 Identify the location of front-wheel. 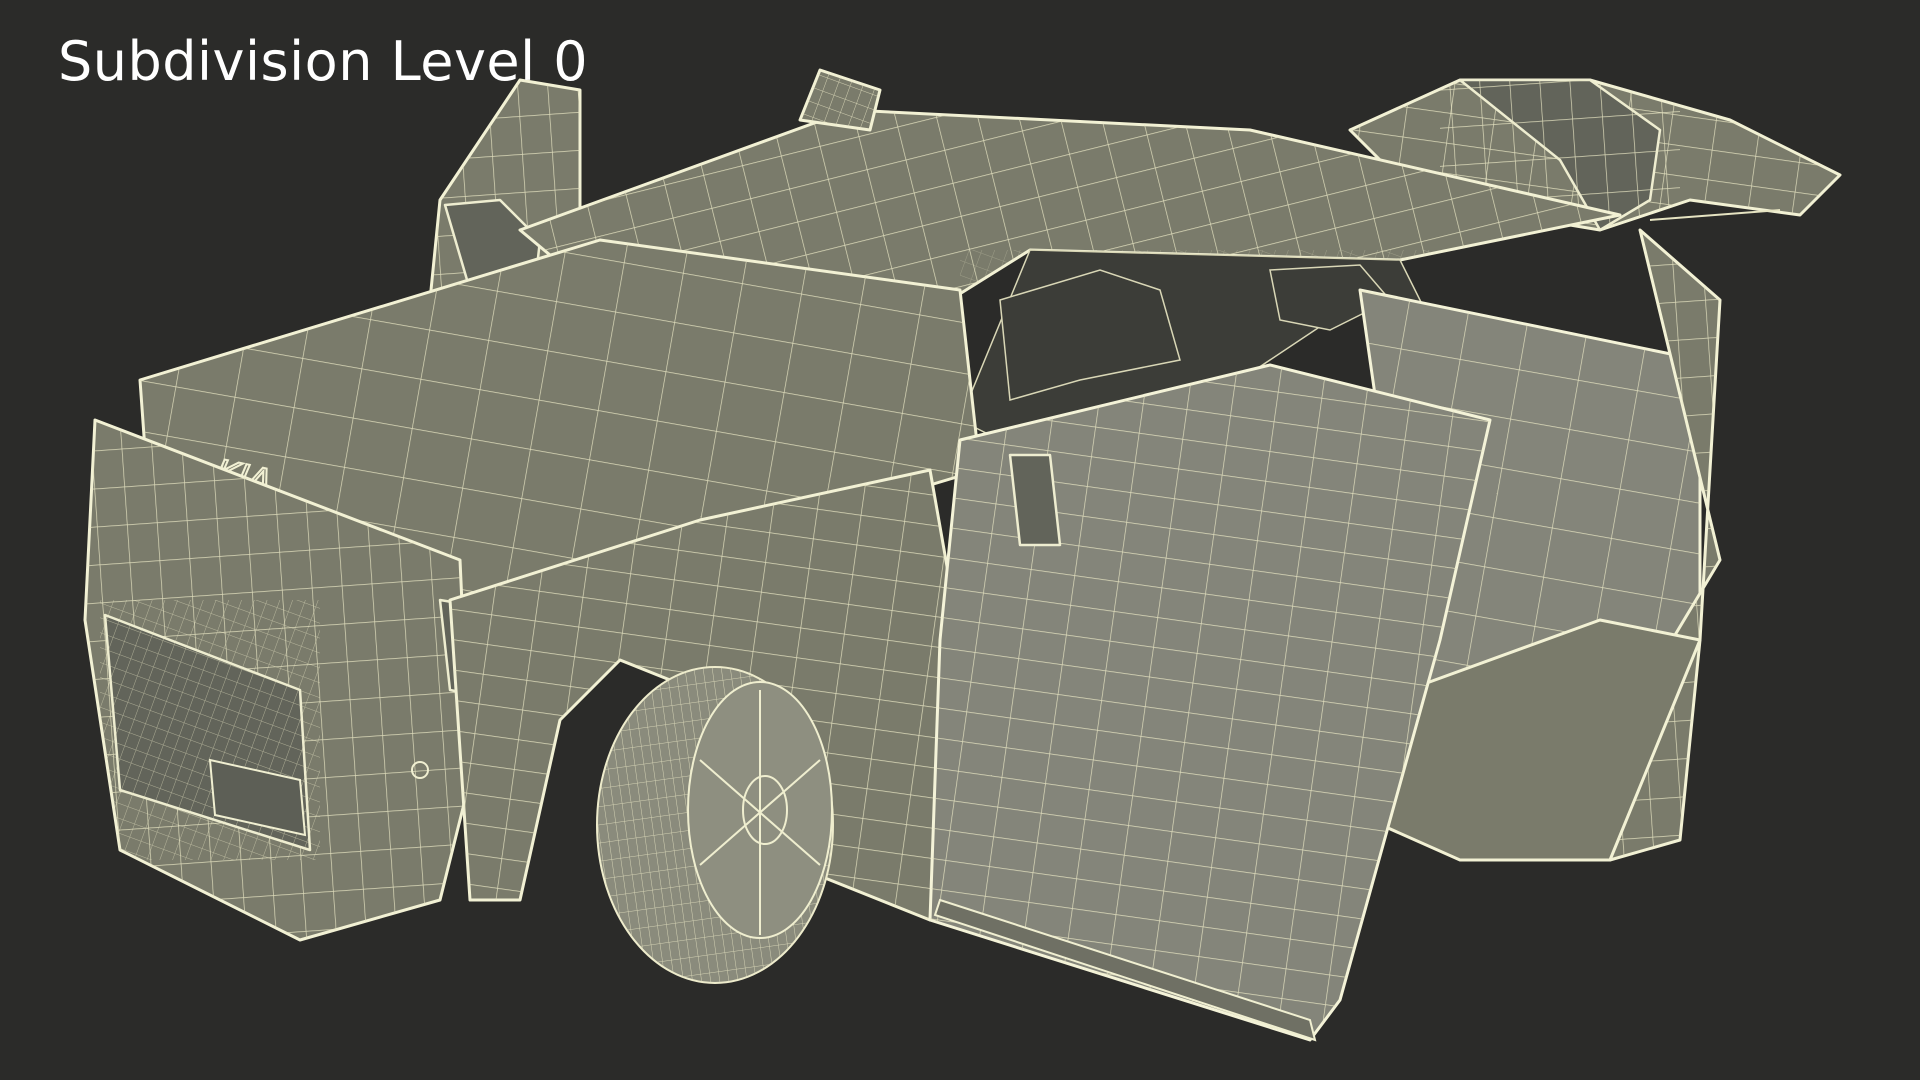
(715, 825).